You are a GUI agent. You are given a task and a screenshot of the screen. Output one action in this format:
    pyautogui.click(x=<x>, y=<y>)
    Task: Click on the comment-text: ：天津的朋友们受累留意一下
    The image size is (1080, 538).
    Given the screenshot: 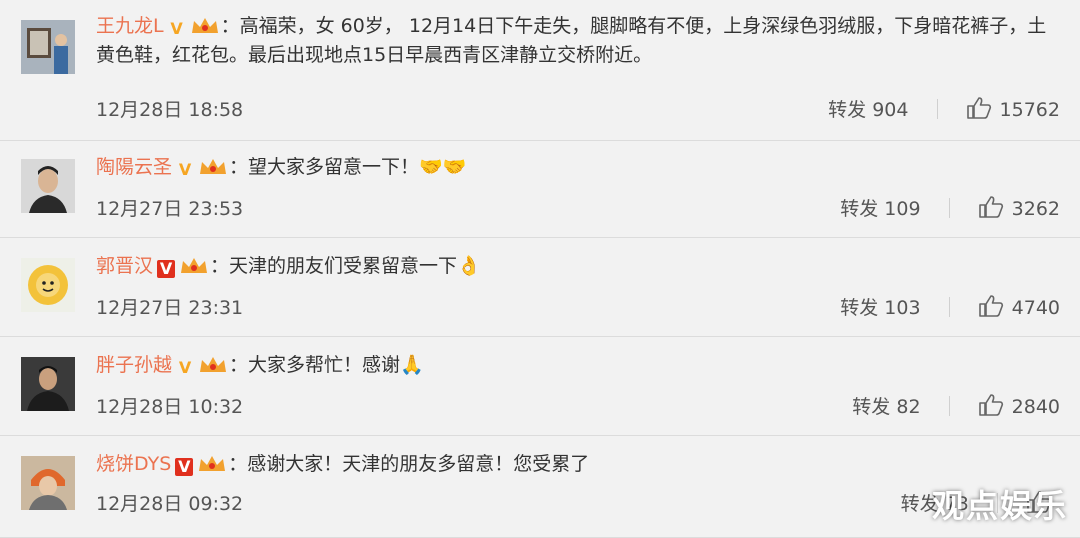 What is the action you would take?
    pyautogui.click(x=334, y=266)
    